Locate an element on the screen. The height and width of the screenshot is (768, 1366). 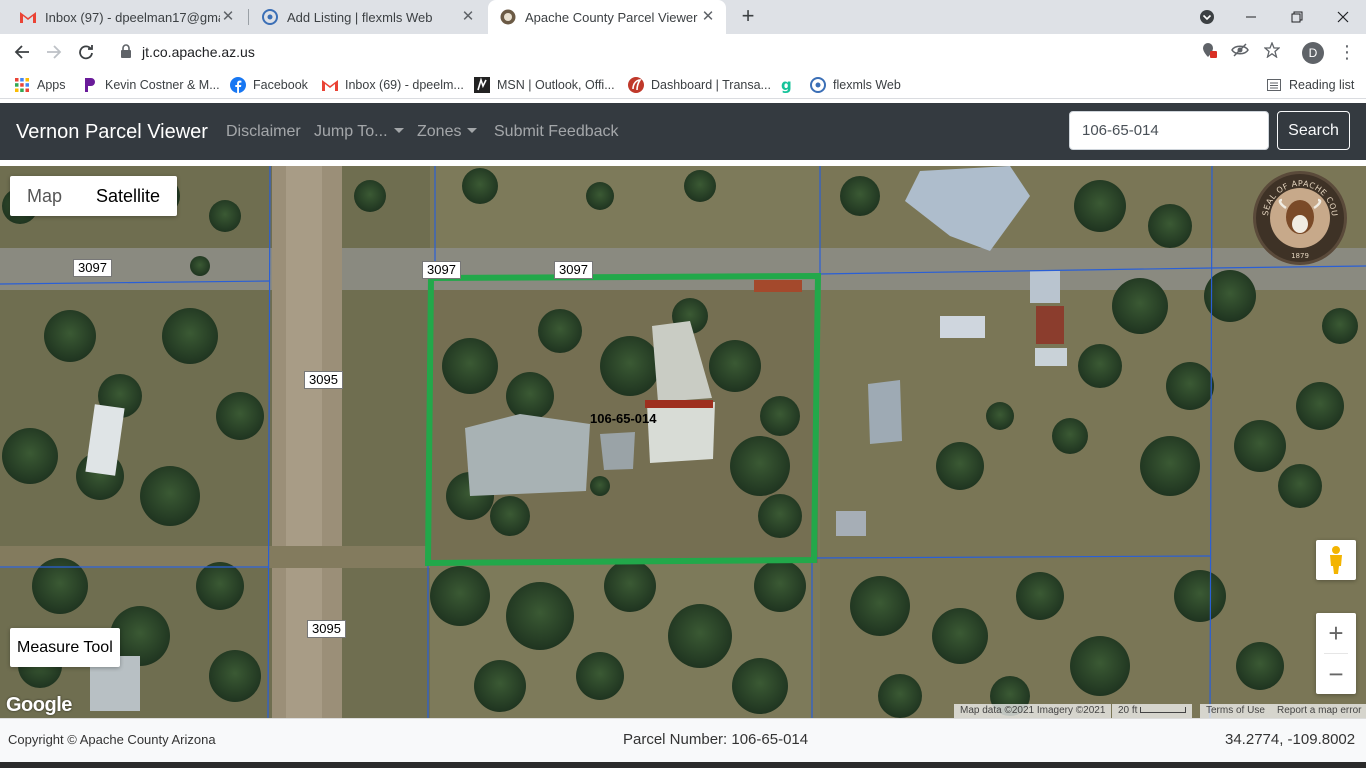
nav-submit-feedback: Submit Feedback is located at coordinates (556, 132).